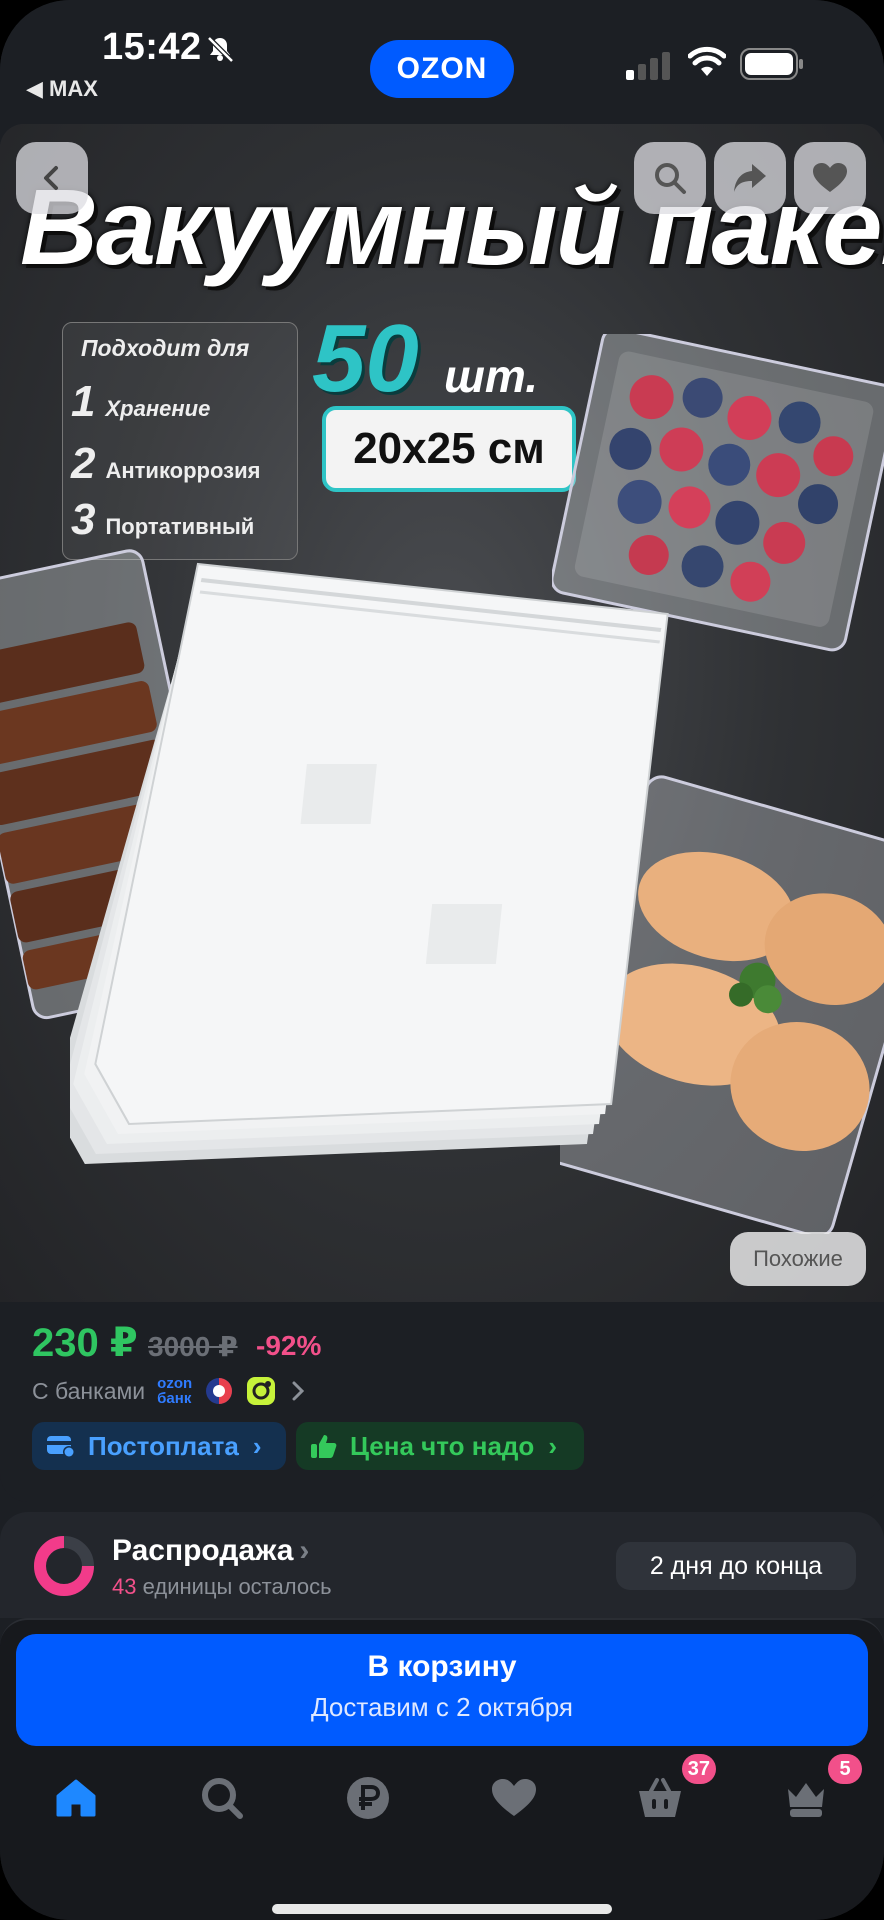 The image size is (884, 1920). What do you see at coordinates (365, 358) in the screenshot?
I see `quantity-number: 50` at bounding box center [365, 358].